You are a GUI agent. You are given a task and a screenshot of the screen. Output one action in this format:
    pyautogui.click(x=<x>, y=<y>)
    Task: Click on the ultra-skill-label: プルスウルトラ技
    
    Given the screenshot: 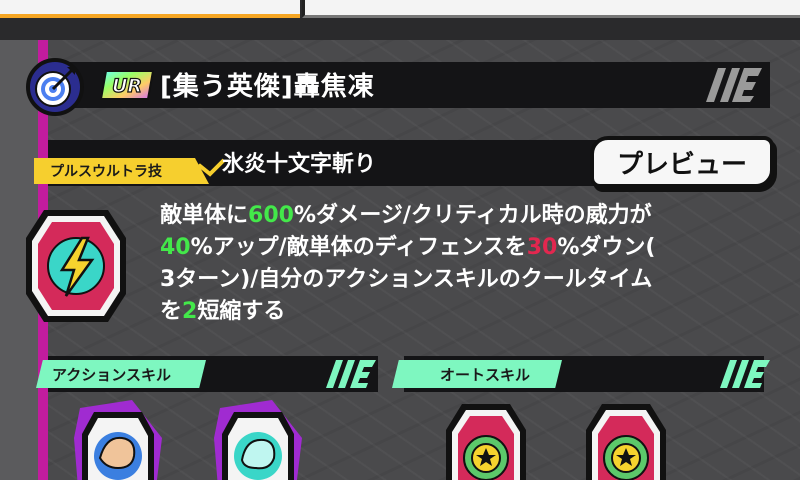 What is the action you would take?
    pyautogui.click(x=106, y=172)
    